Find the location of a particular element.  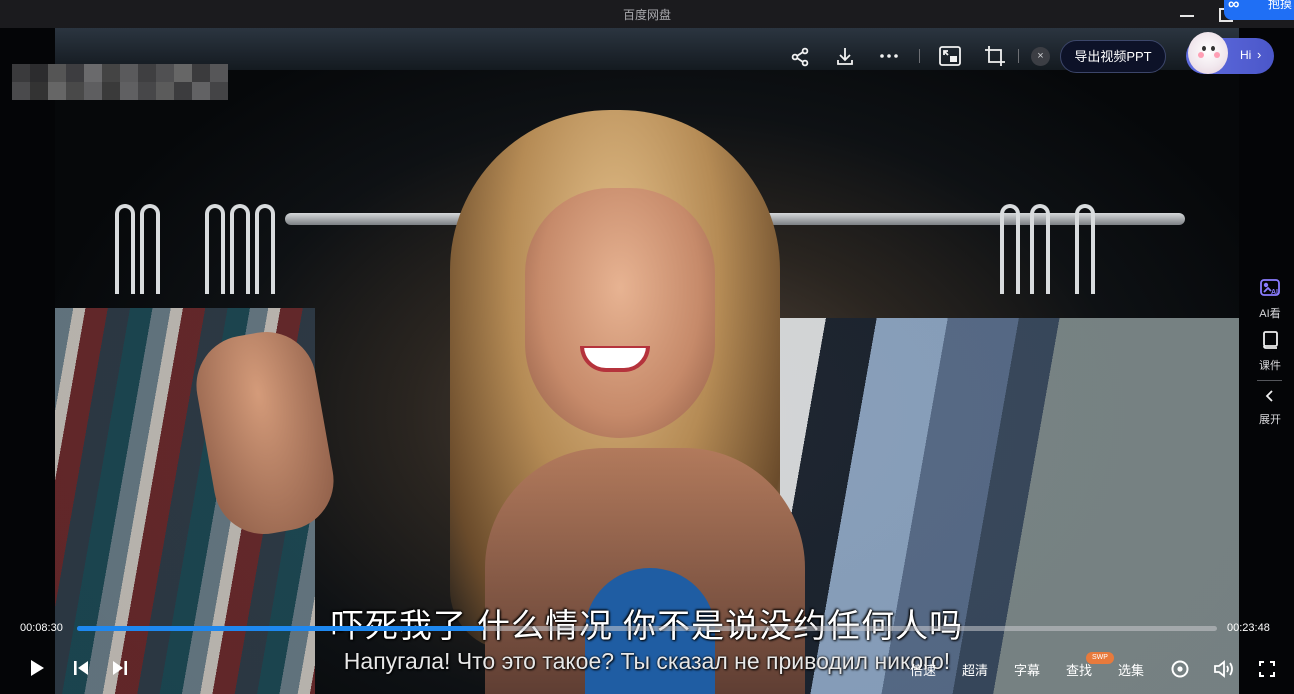

volume-button is located at coordinates (1224, 669).